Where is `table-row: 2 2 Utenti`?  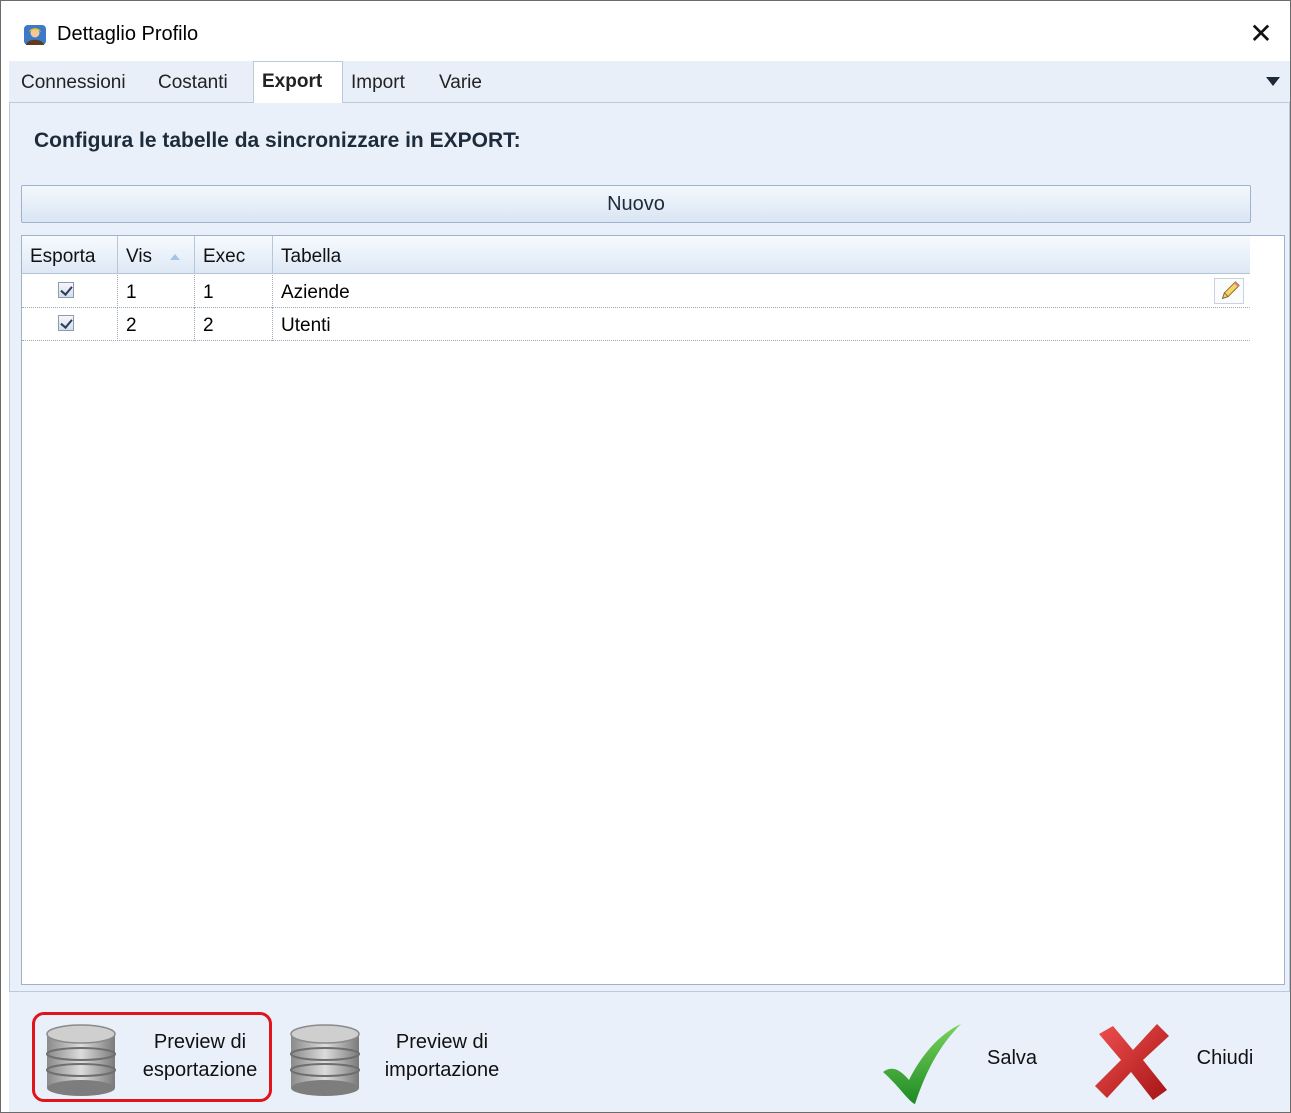 table-row: 2 2 Utenti is located at coordinates (636, 324).